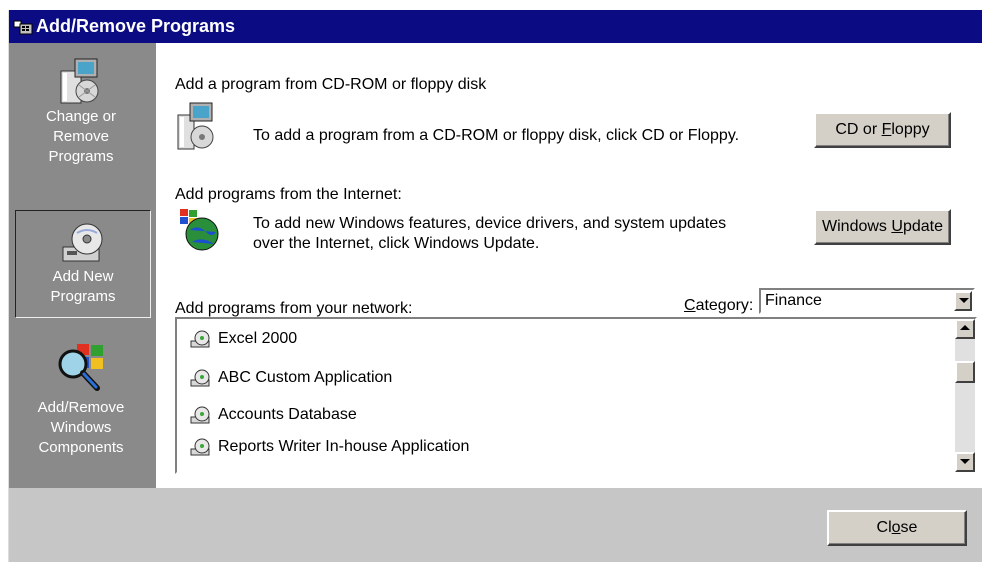 This screenshot has height=562, width=983. Describe the element at coordinates (965, 372) in the screenshot. I see `scroll-thumb` at that location.